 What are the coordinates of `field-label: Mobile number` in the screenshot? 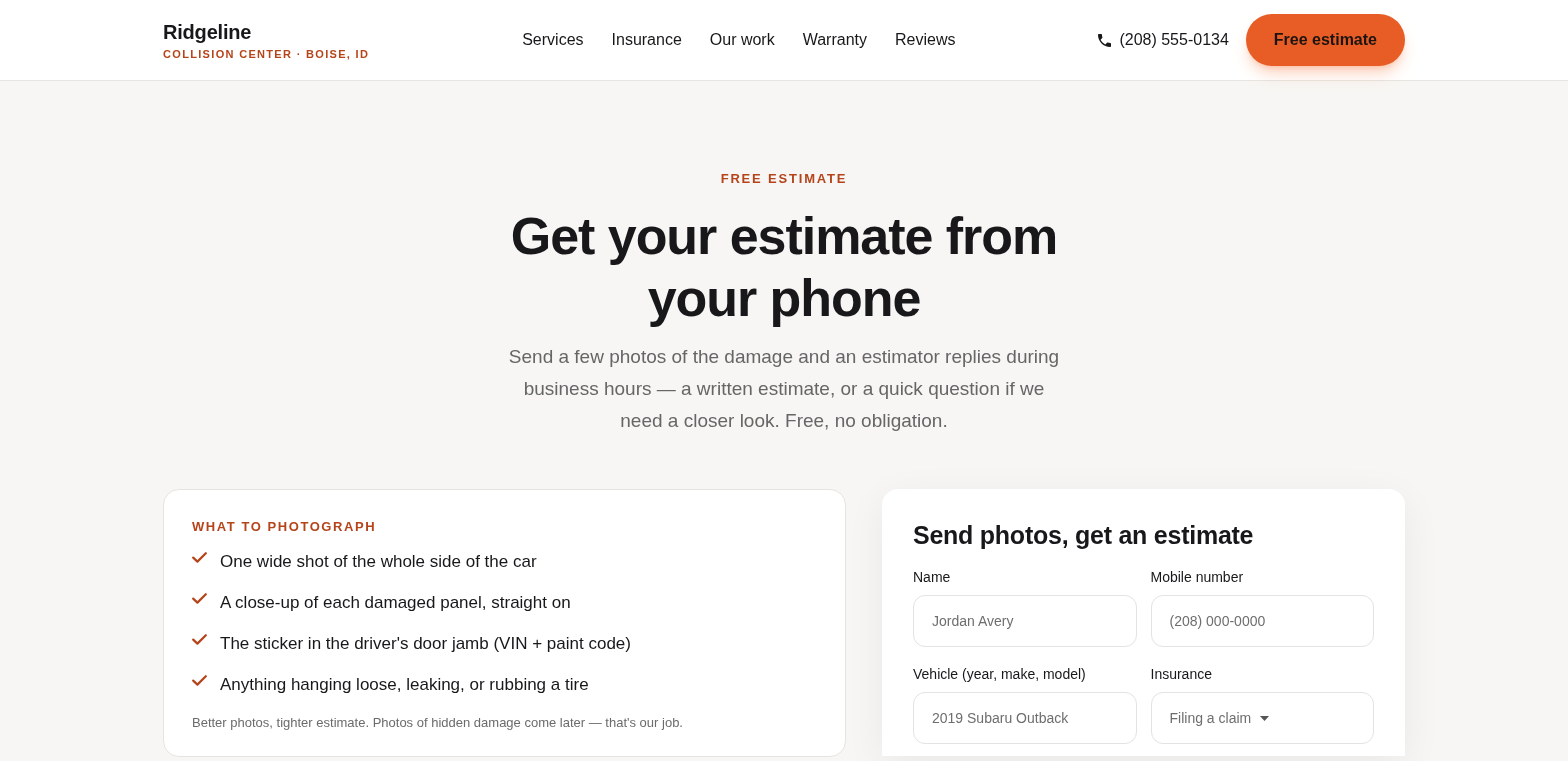 It's located at (1197, 577).